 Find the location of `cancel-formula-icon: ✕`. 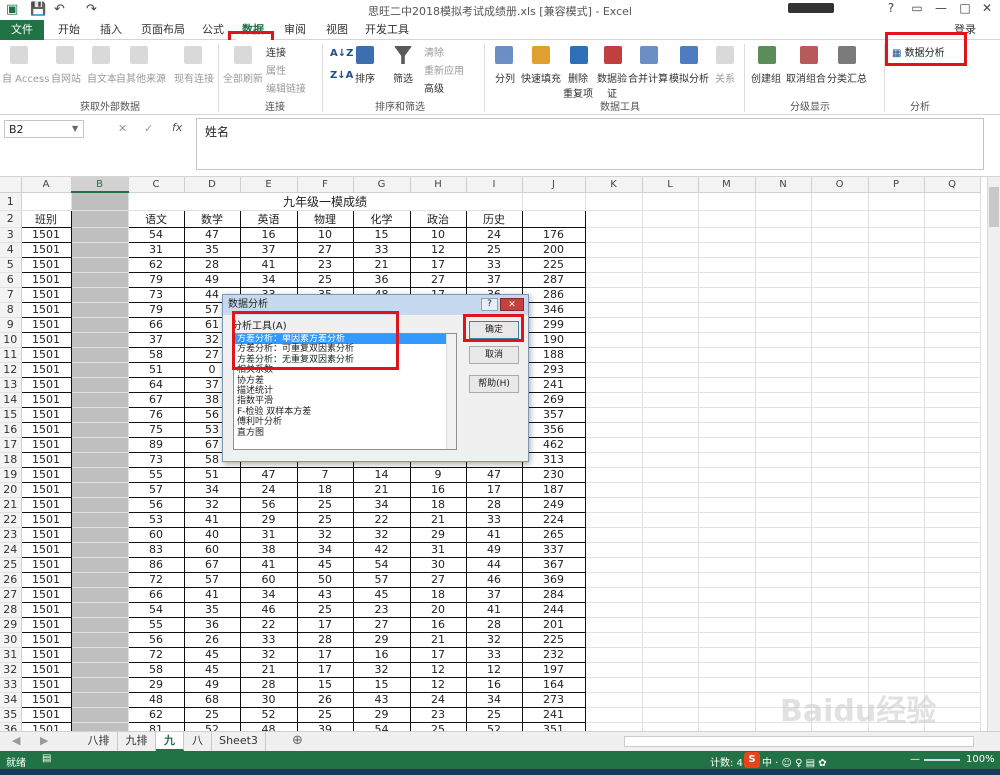

cancel-formula-icon: ✕ is located at coordinates (122, 128).